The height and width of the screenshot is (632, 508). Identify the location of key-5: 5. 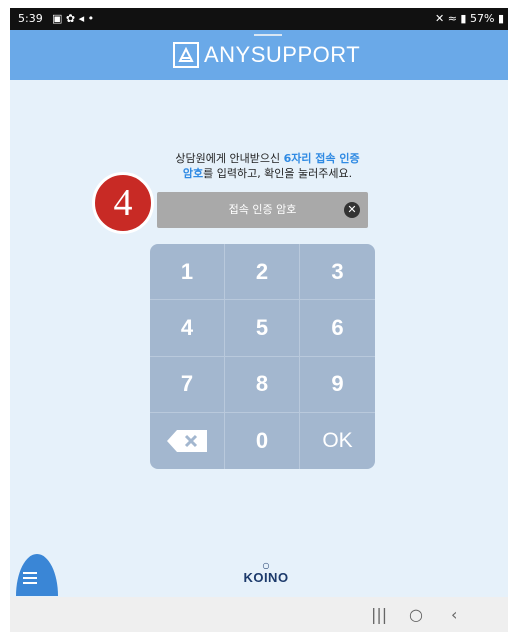
(262, 328).